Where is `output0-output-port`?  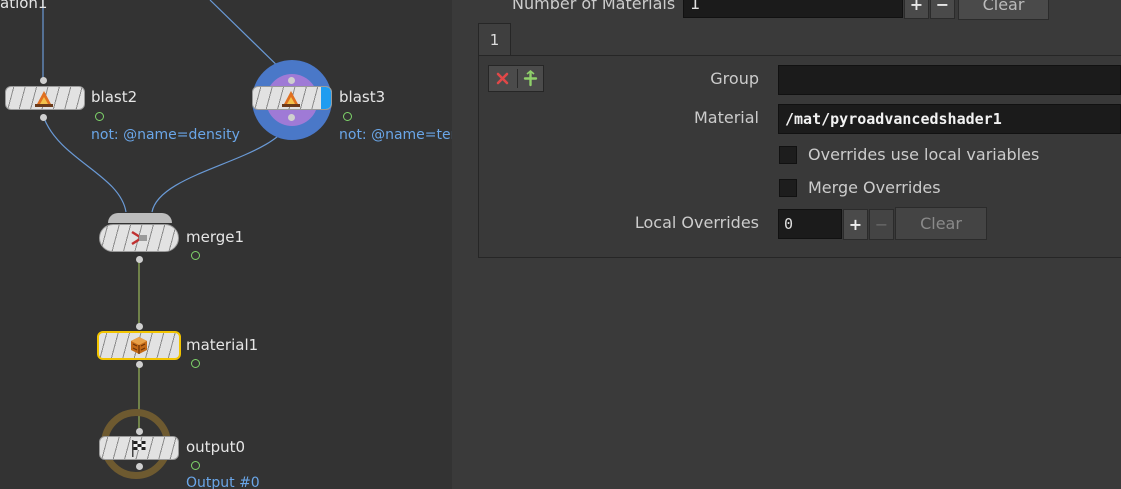
output0-output-port is located at coordinates (139, 466).